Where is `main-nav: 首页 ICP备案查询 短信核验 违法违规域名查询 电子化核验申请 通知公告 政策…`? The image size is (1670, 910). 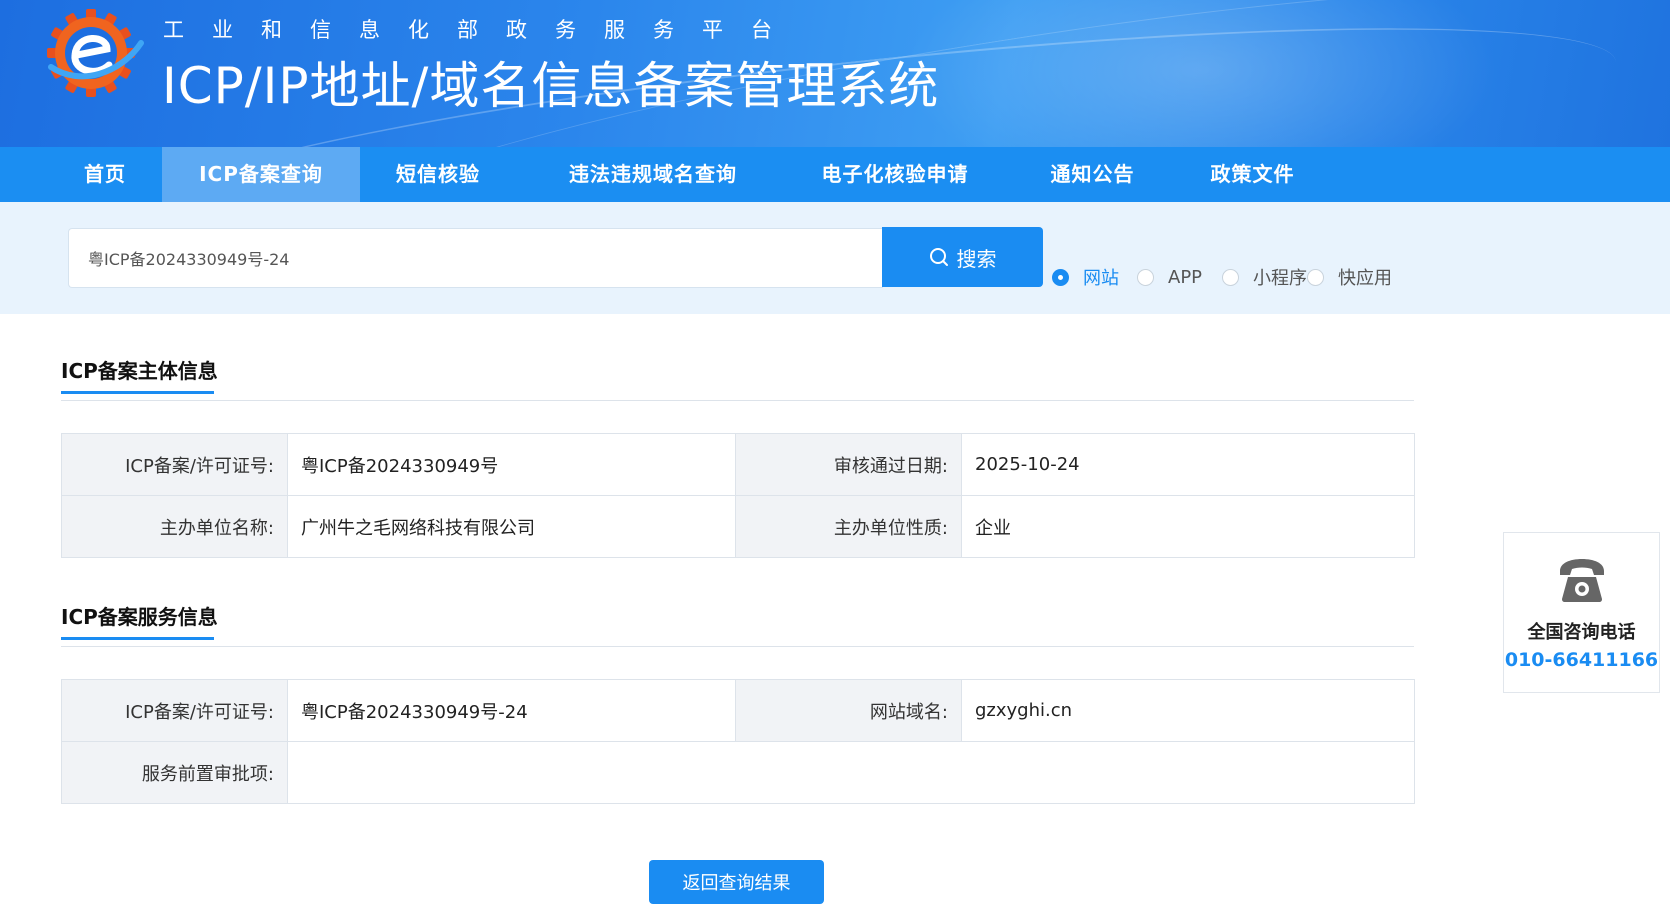 main-nav: 首页 ICP备案查询 短信核验 违法违规域名查询 电子化核验申请 通知公告 政策… is located at coordinates (835, 174).